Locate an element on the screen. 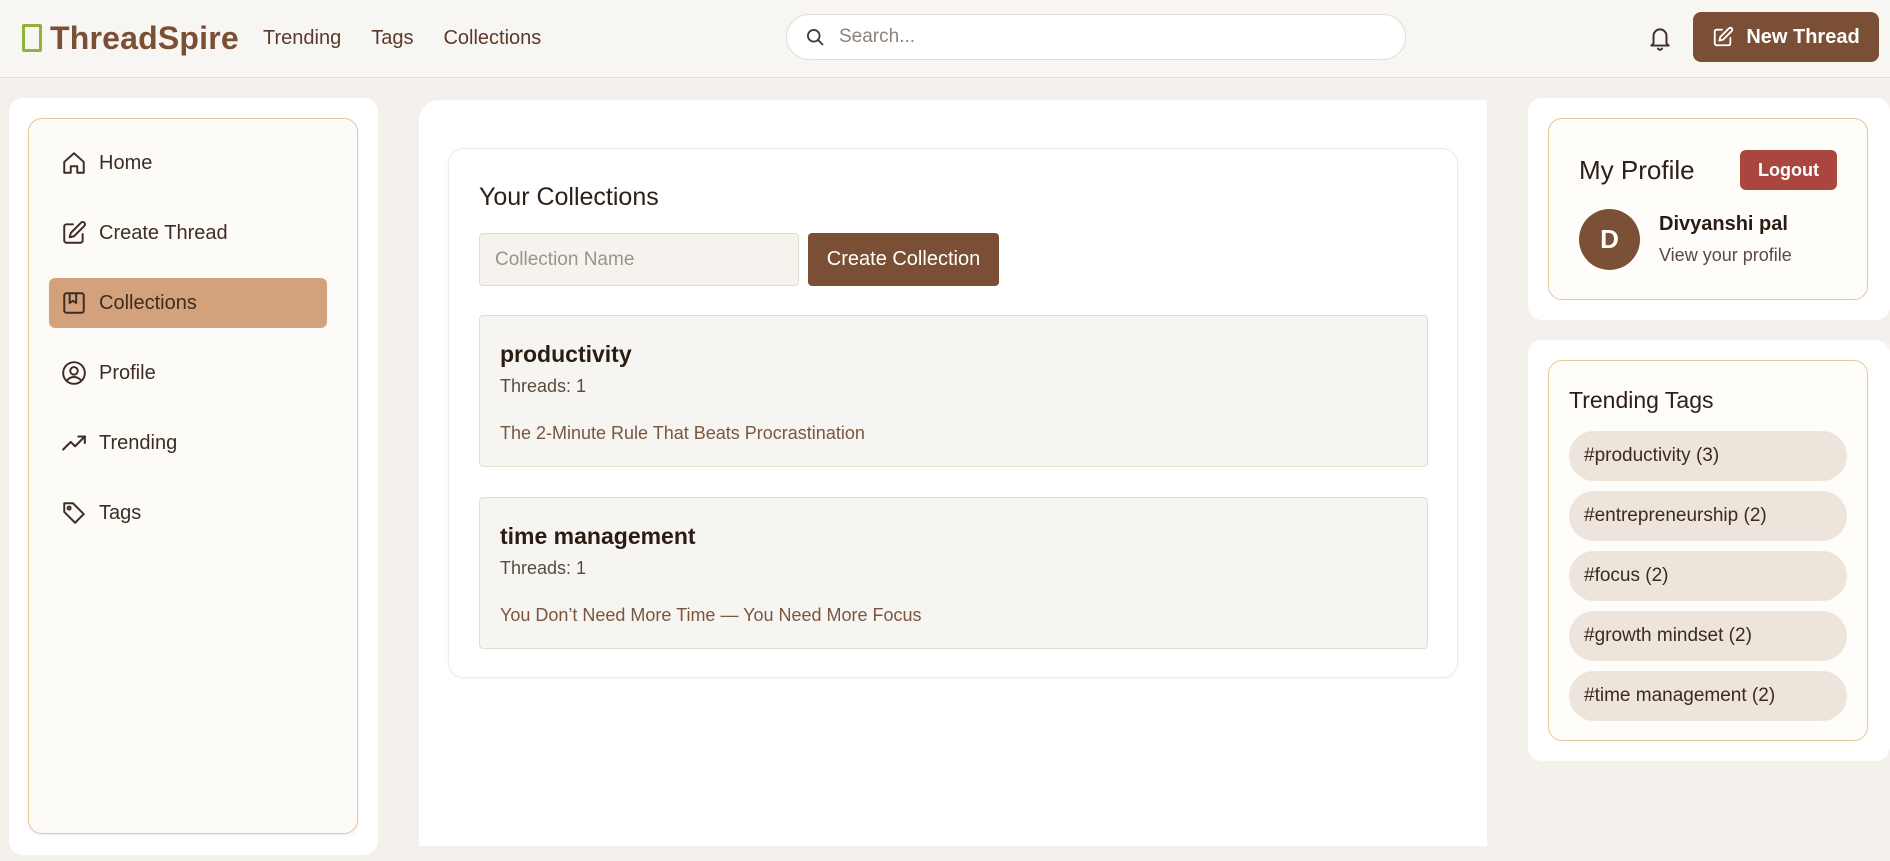  collection-name-input is located at coordinates (639, 259).